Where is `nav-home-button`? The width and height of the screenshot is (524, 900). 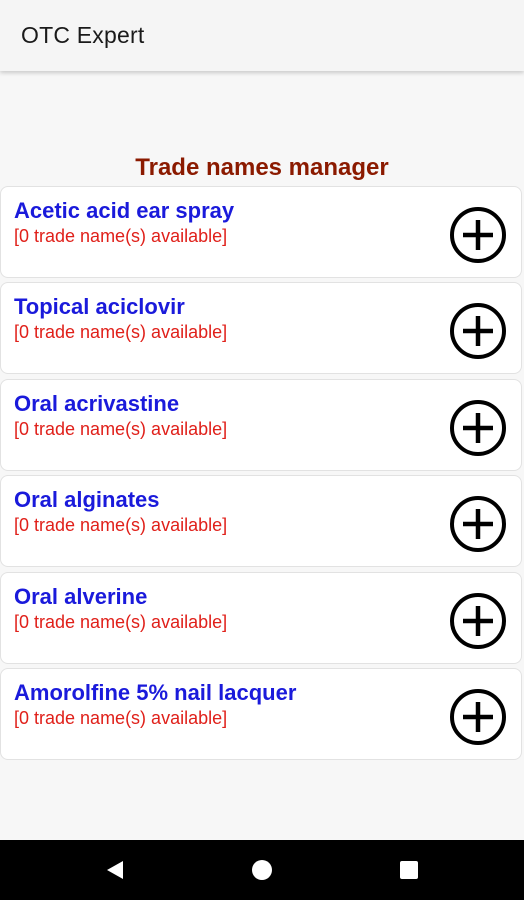
nav-home-button is located at coordinates (262, 870).